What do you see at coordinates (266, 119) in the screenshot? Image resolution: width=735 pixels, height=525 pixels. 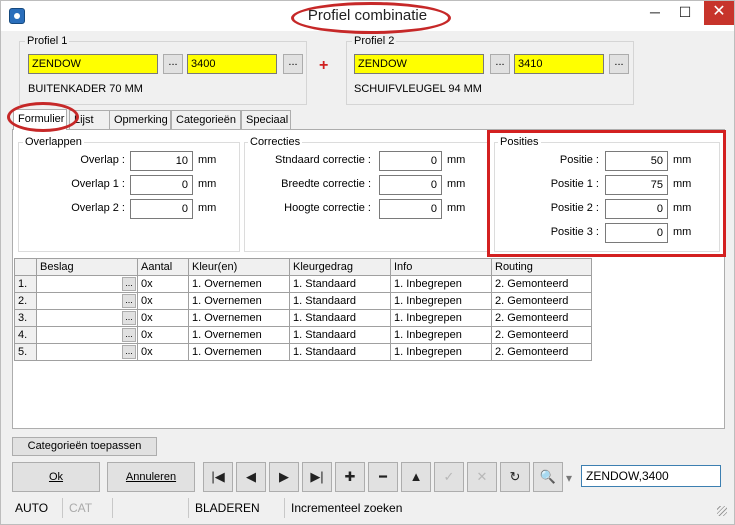 I see `tab-speciaal: Speciaal` at bounding box center [266, 119].